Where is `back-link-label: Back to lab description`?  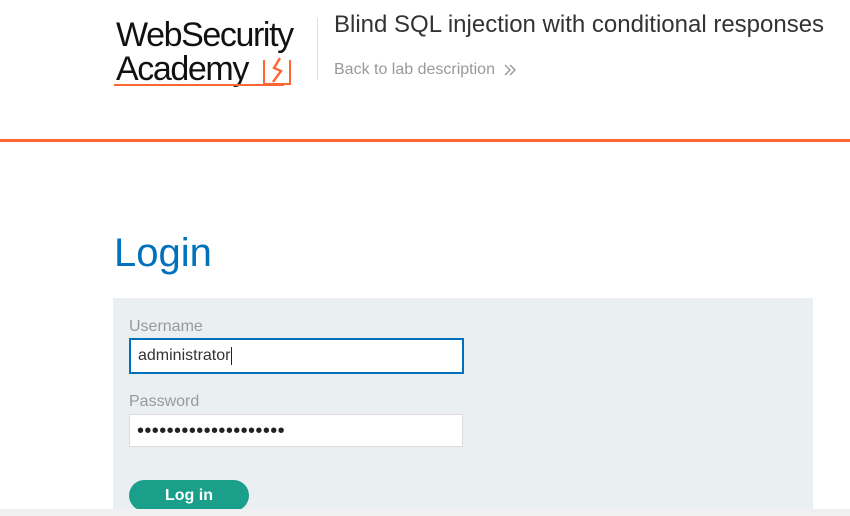 back-link-label: Back to lab description is located at coordinates (414, 69).